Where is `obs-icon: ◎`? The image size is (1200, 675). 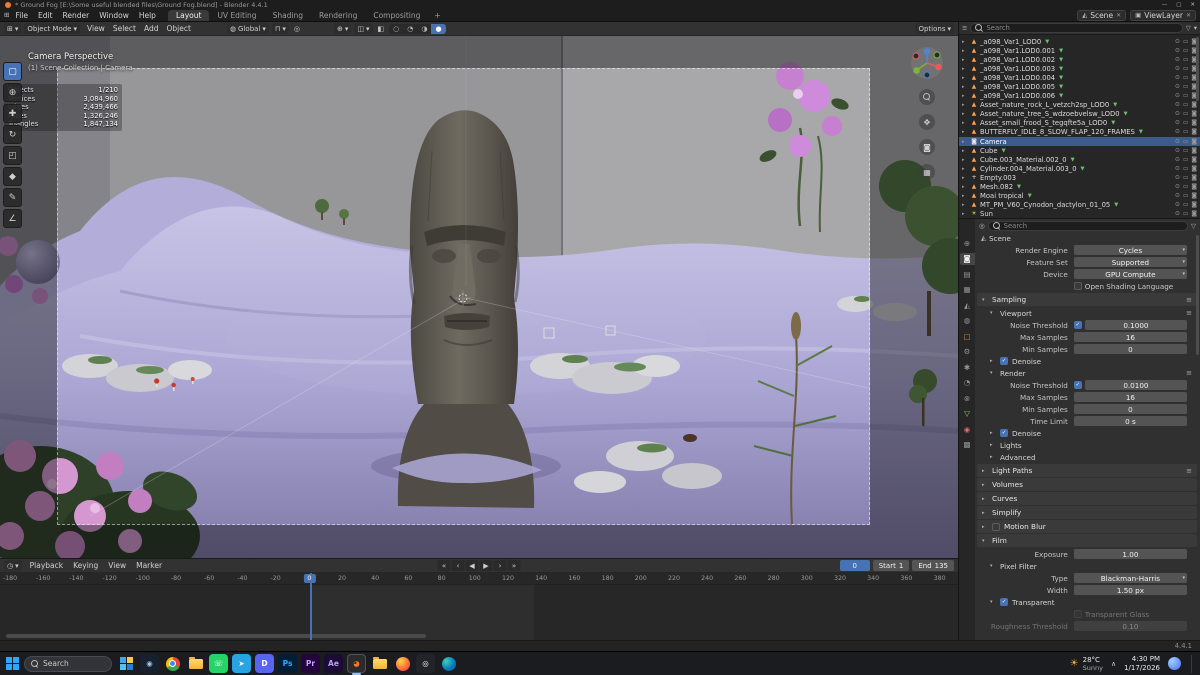
obs-icon: ◎ is located at coordinates (425, 663).